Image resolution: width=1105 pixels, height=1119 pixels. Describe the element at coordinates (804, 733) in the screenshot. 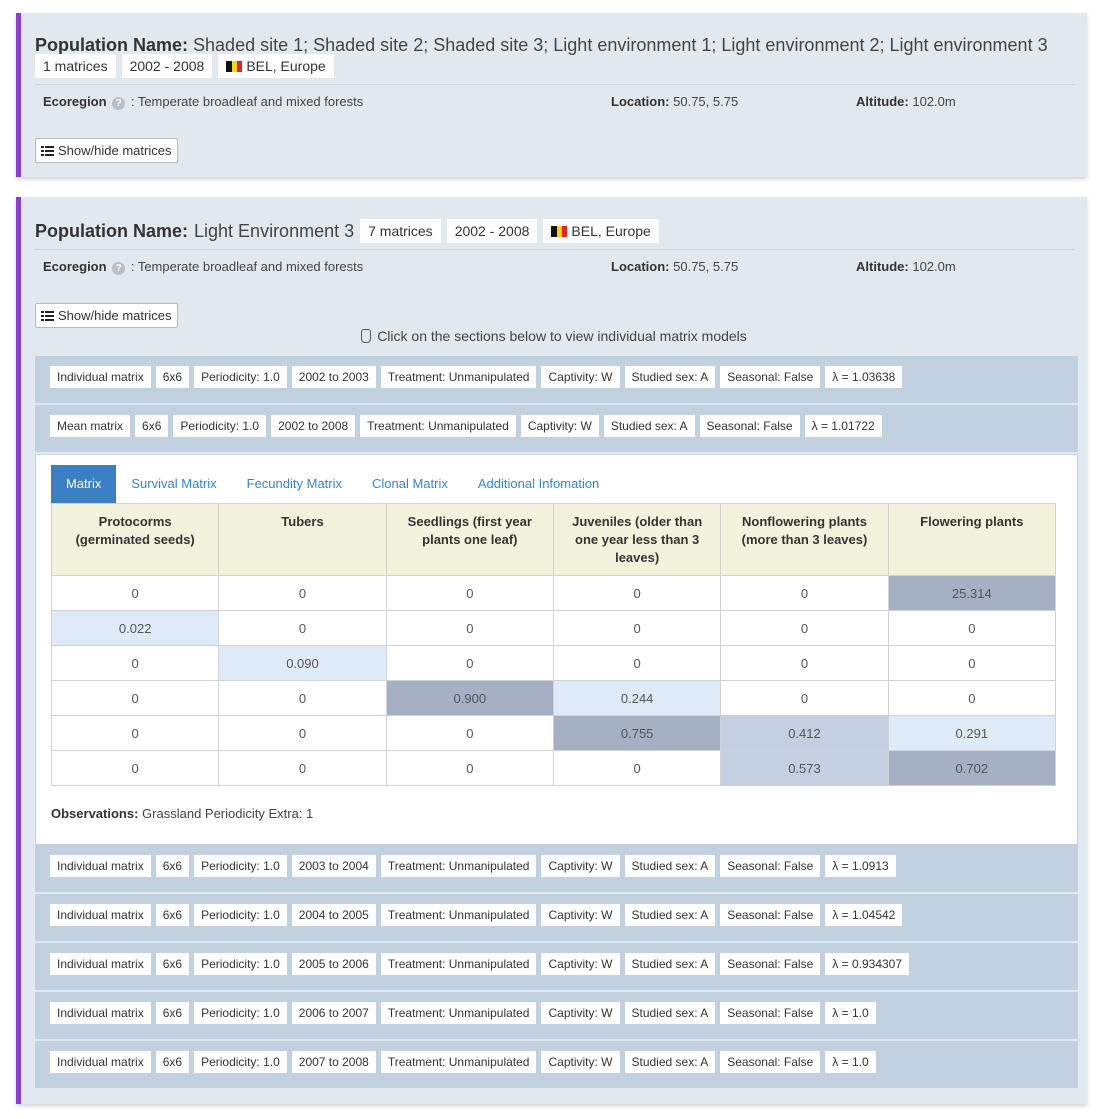

I see `matrix-cell: 0.412` at that location.